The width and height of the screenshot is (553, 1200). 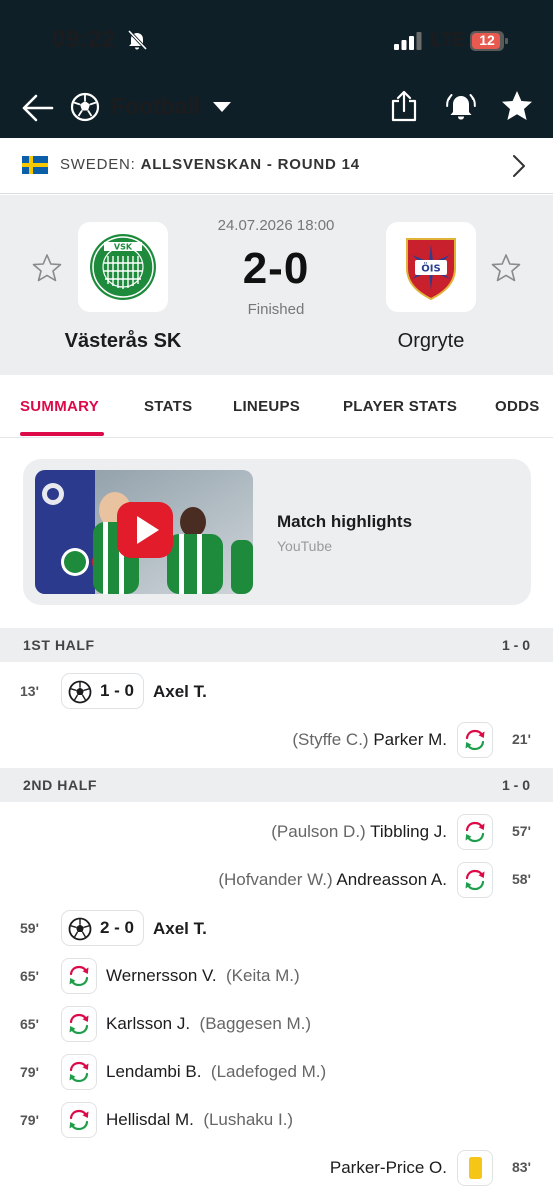 I want to click on favorite-star-icon, so click(x=517, y=106).